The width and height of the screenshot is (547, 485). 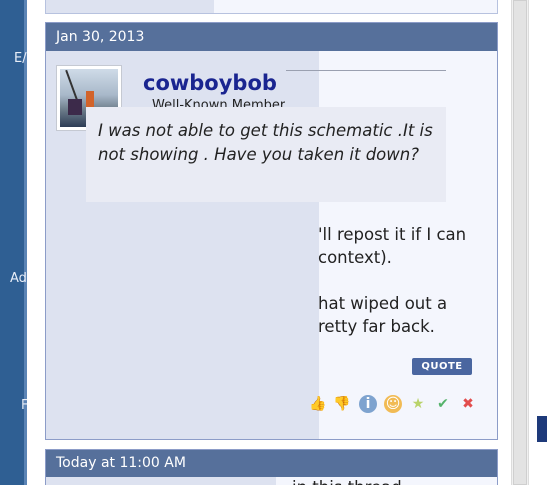 I want to click on left-strip-text-fragment: F, so click(x=24, y=405).